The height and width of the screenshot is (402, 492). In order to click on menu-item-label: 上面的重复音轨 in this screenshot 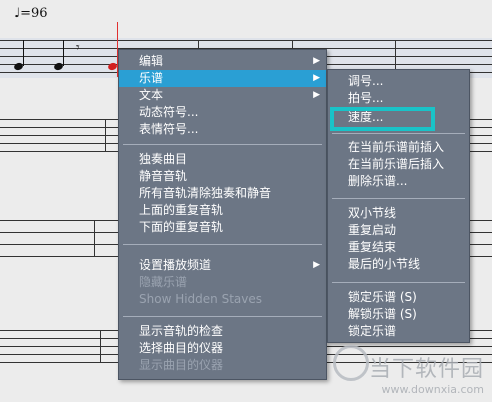, I will do `click(181, 210)`.